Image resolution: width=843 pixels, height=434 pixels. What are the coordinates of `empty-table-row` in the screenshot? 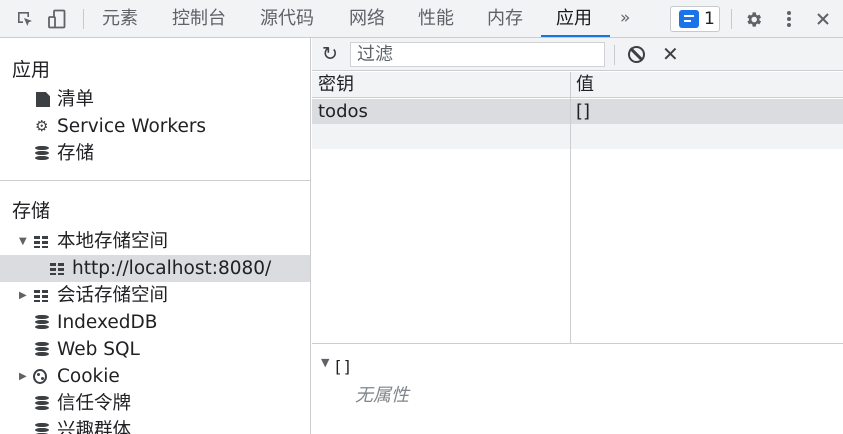 It's located at (577, 136).